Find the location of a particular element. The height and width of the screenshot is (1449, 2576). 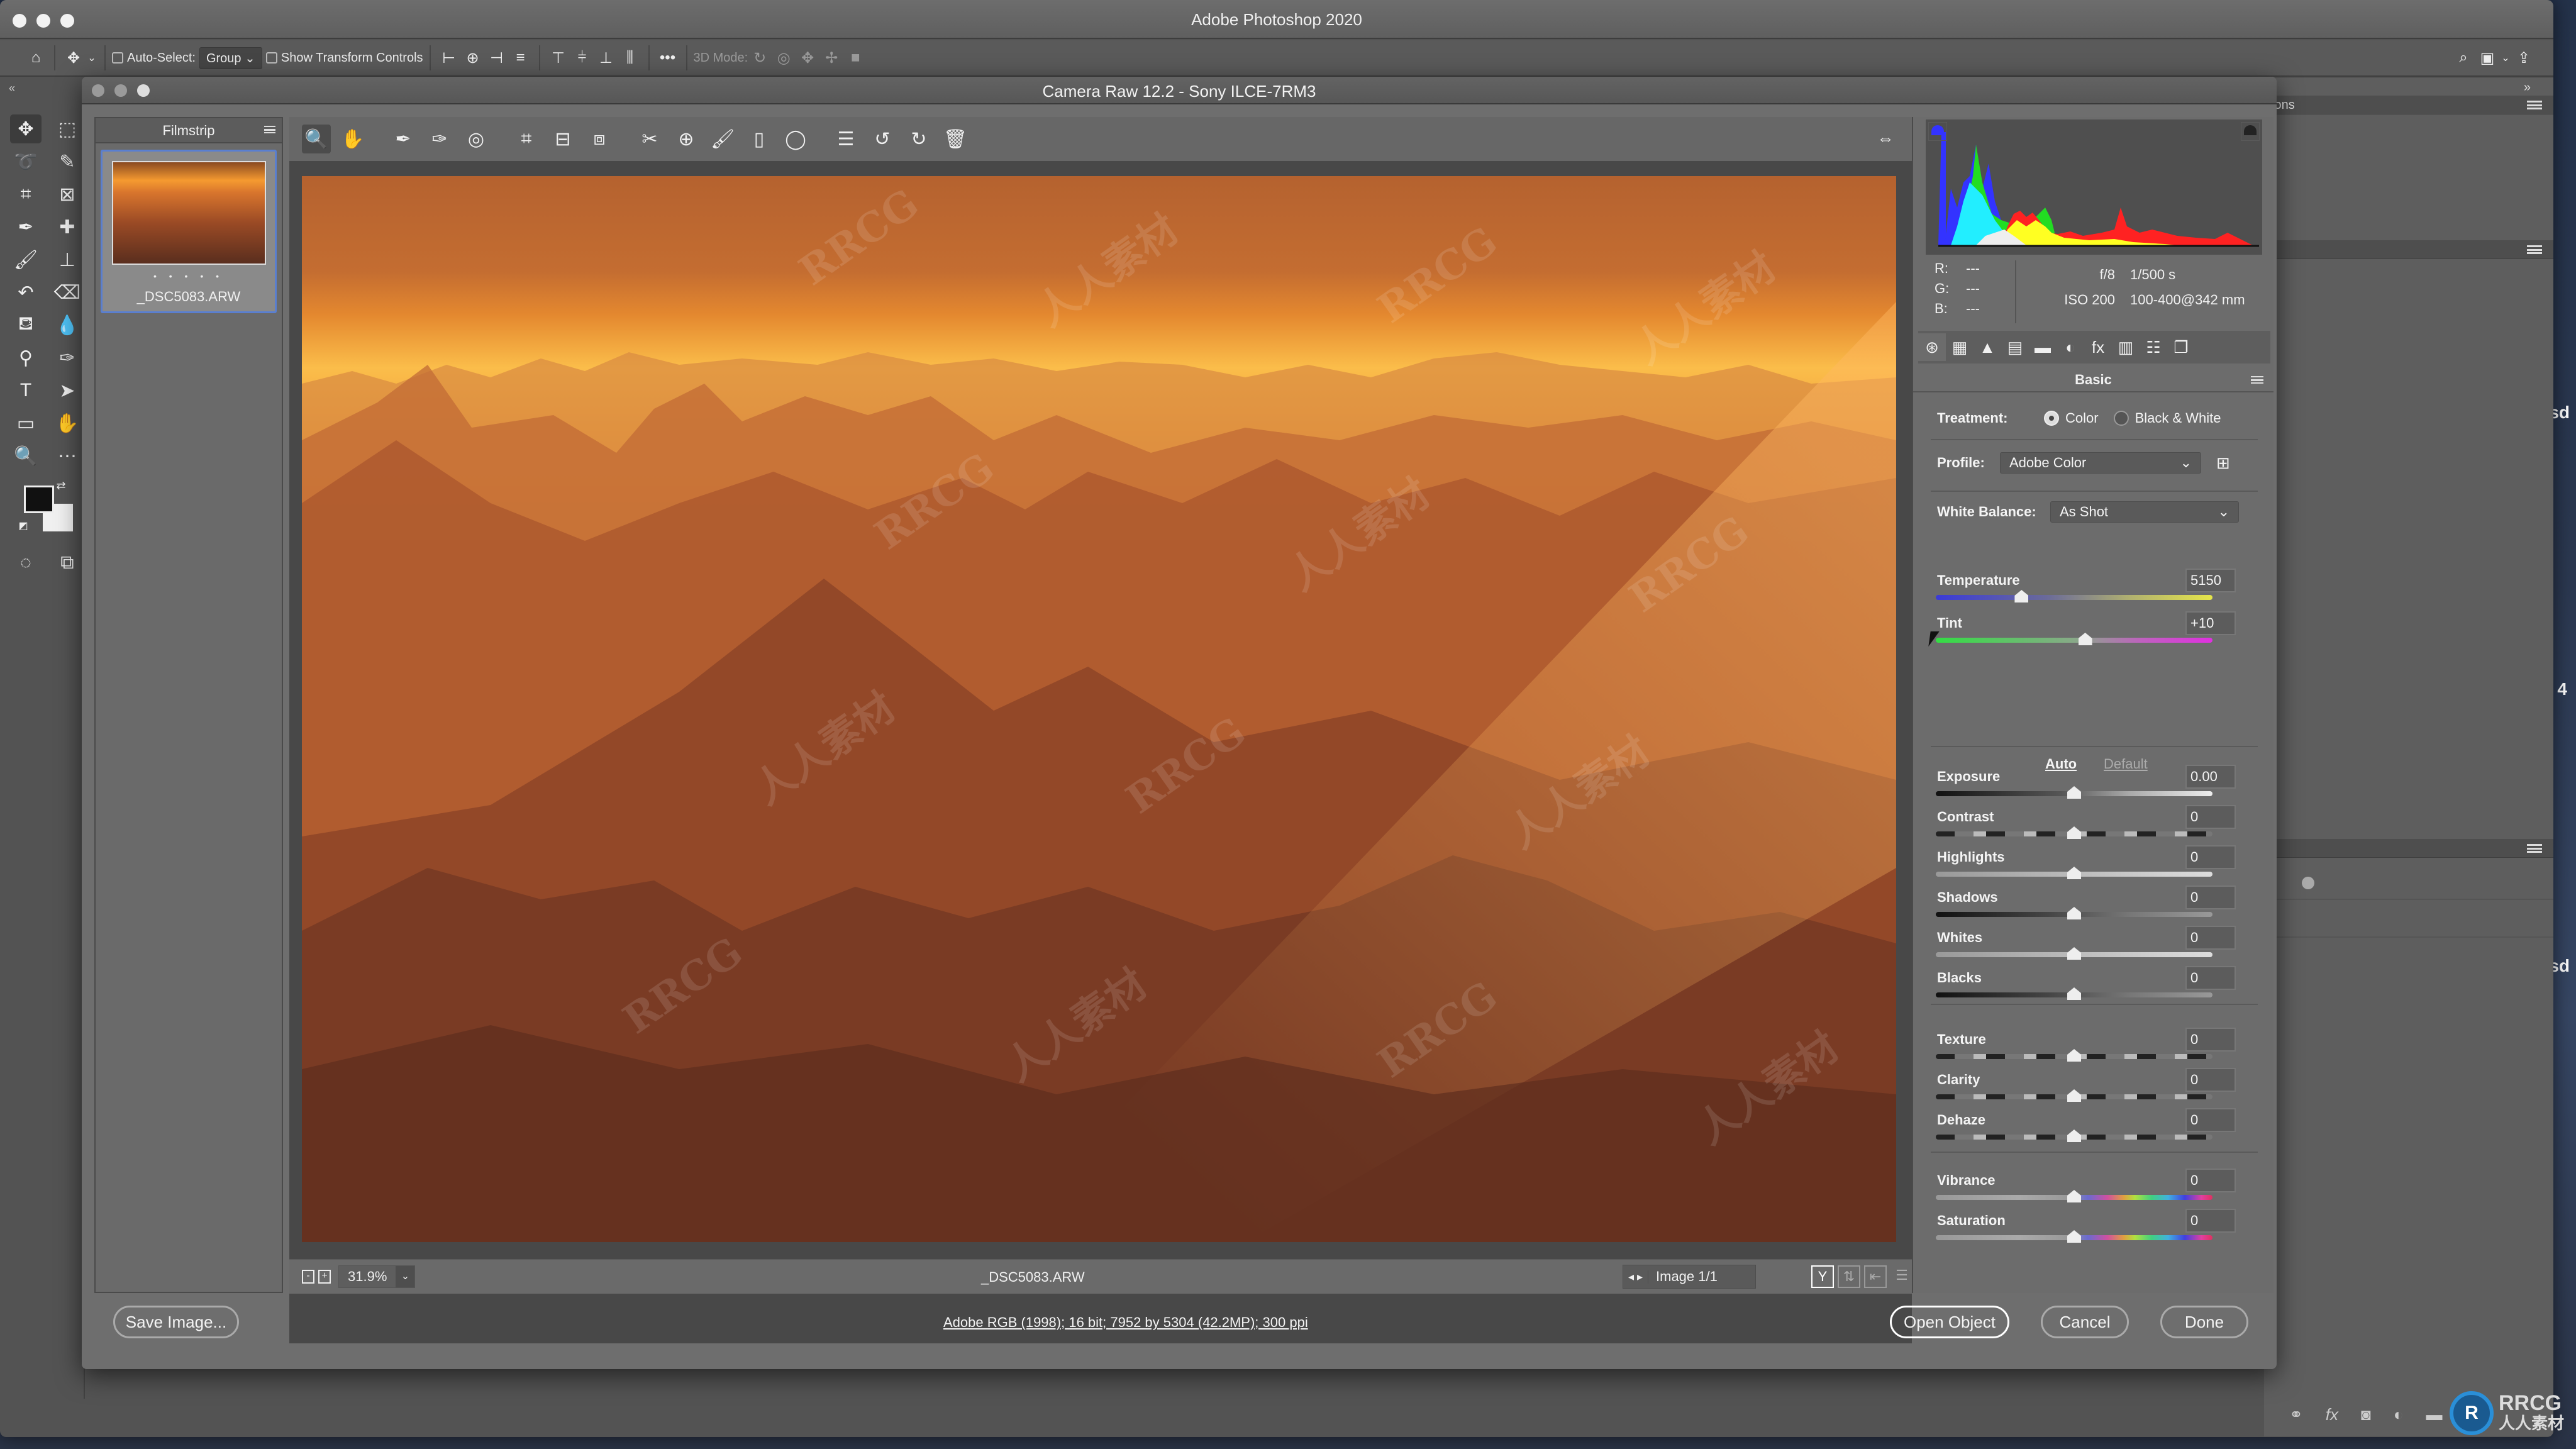

zoom-in-button: + is located at coordinates (324, 1277).